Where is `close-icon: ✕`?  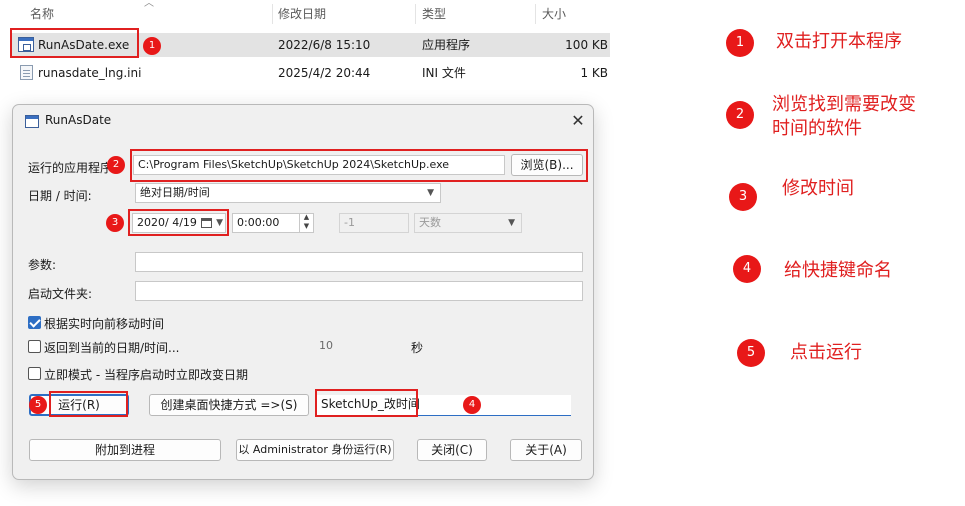 close-icon: ✕ is located at coordinates (578, 121).